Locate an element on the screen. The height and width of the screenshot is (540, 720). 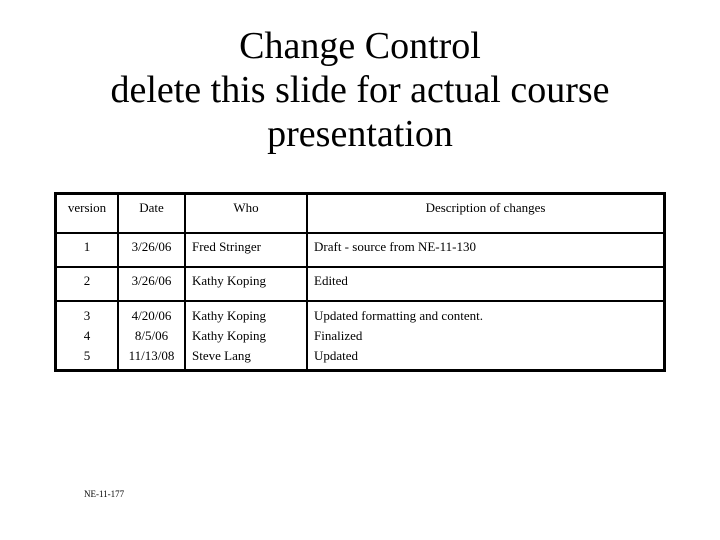
version-cell: 3 4 5 is located at coordinates (86, 336).